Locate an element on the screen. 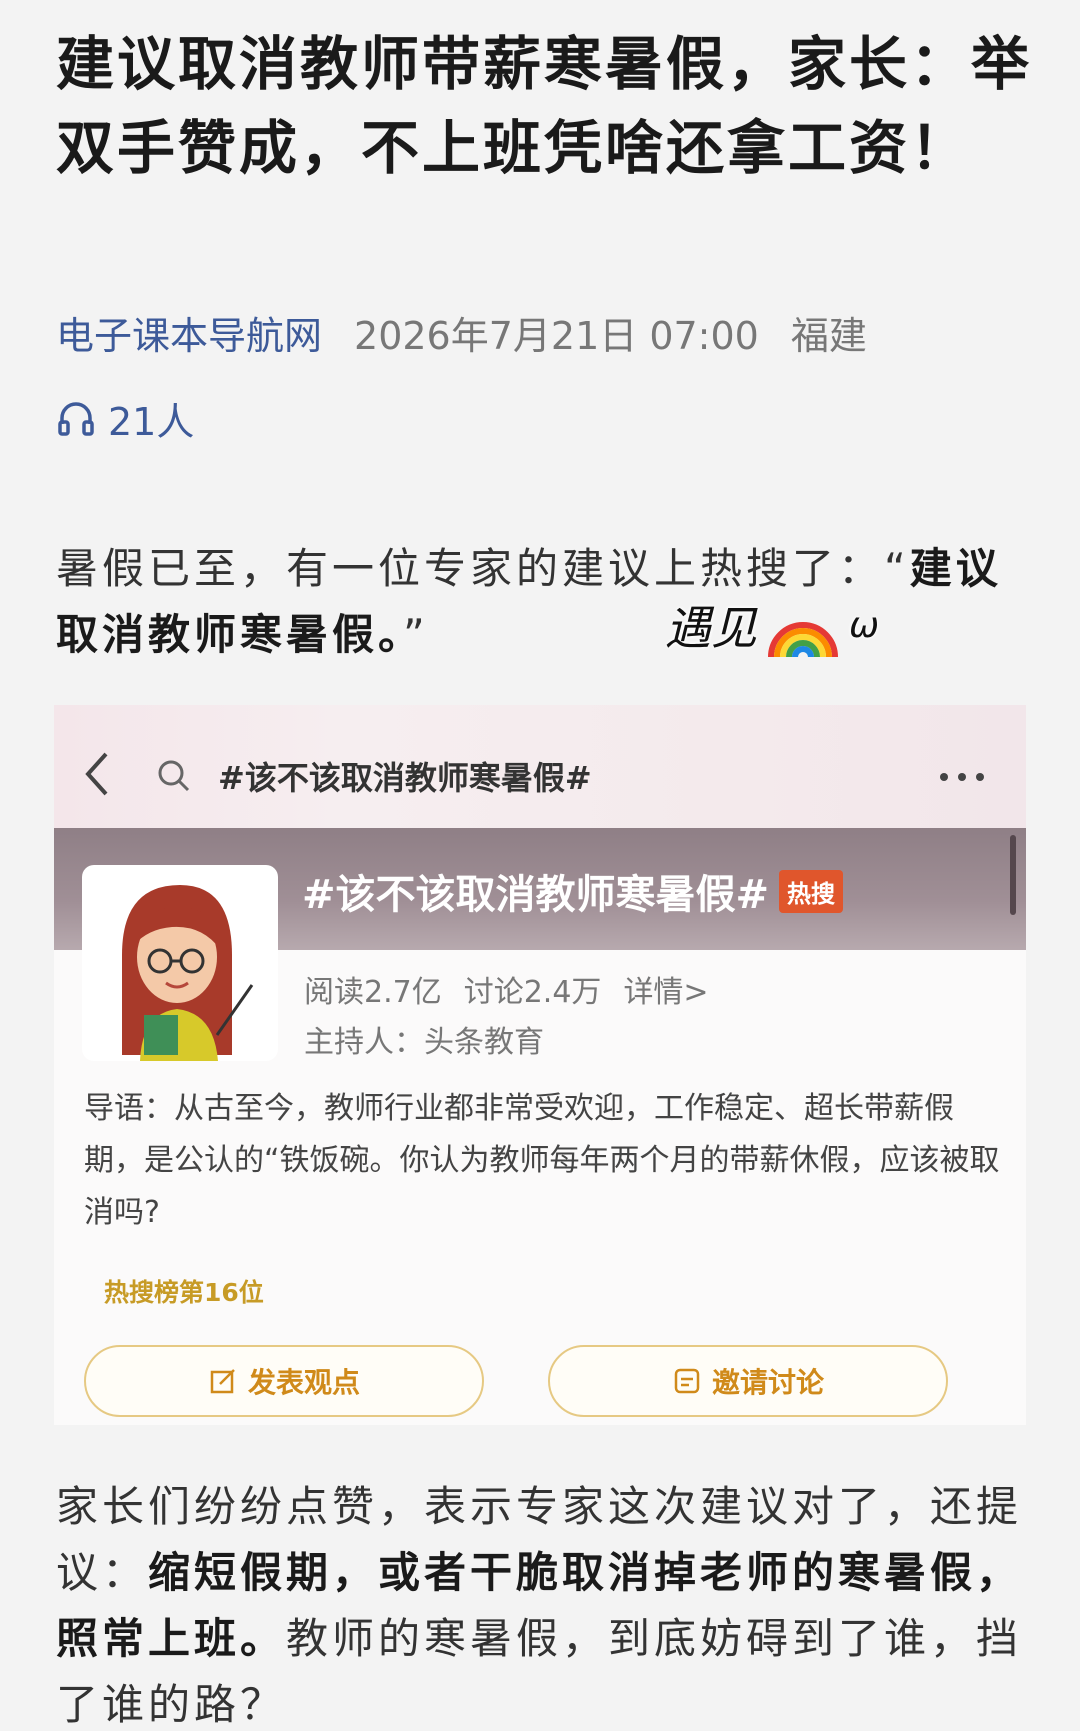 The image size is (1080, 1731). discussion-count: 讨论2.4万 is located at coordinates (532, 992).